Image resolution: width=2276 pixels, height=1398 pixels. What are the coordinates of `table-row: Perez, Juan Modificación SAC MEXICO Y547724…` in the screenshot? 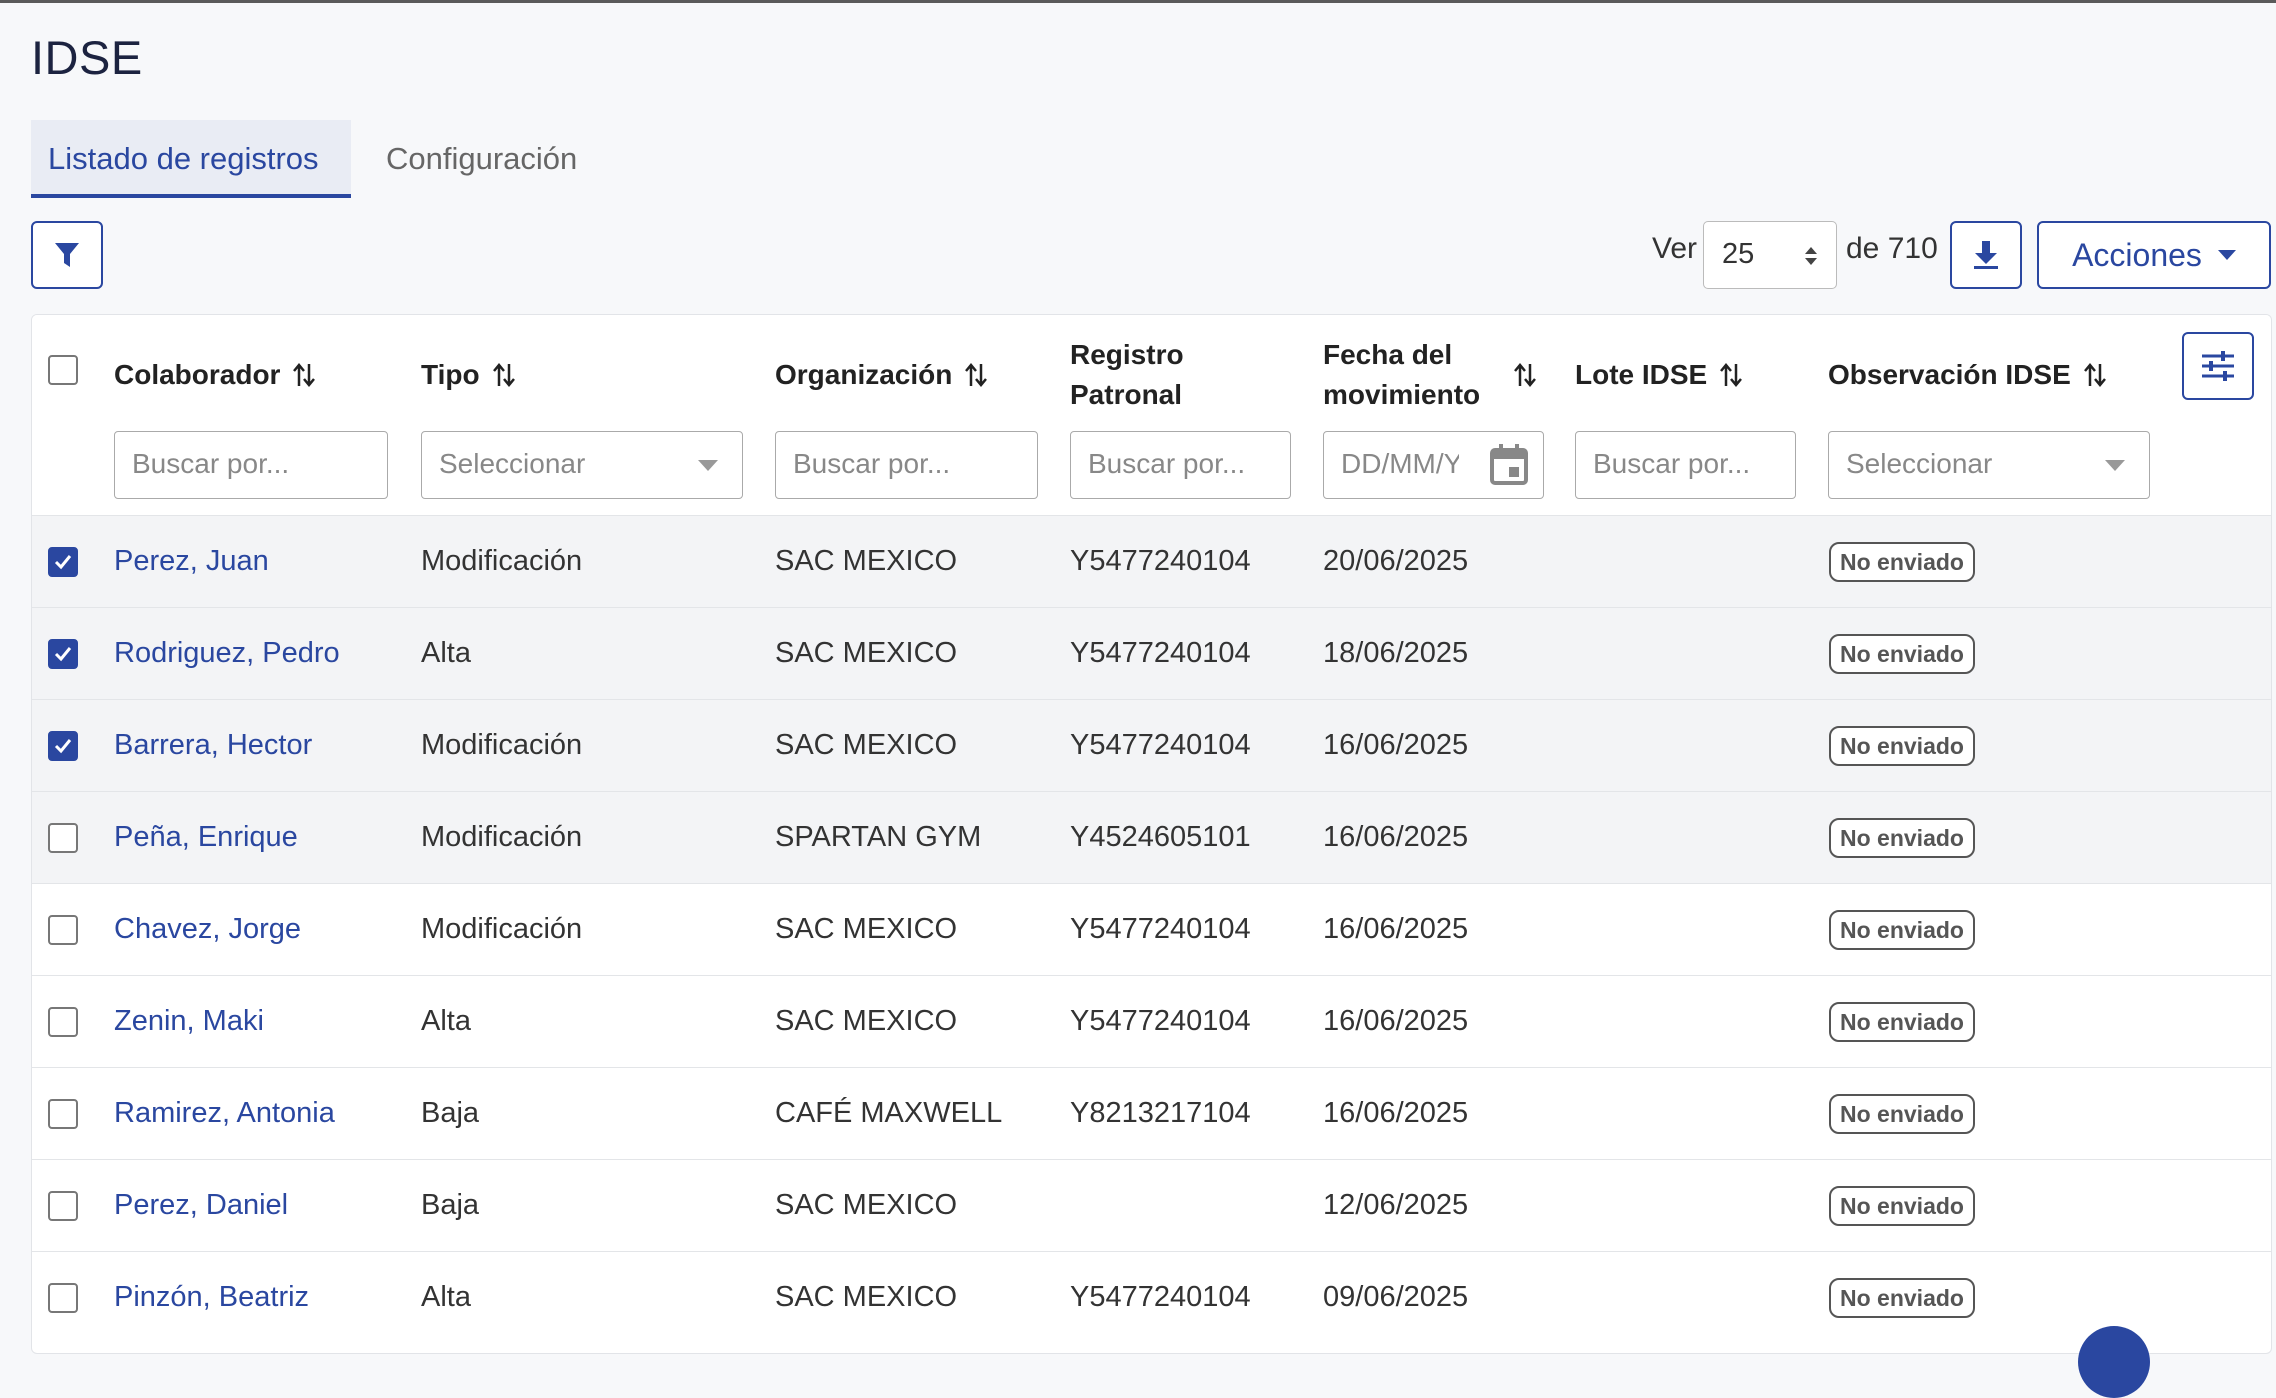 It's located at (1151, 561).